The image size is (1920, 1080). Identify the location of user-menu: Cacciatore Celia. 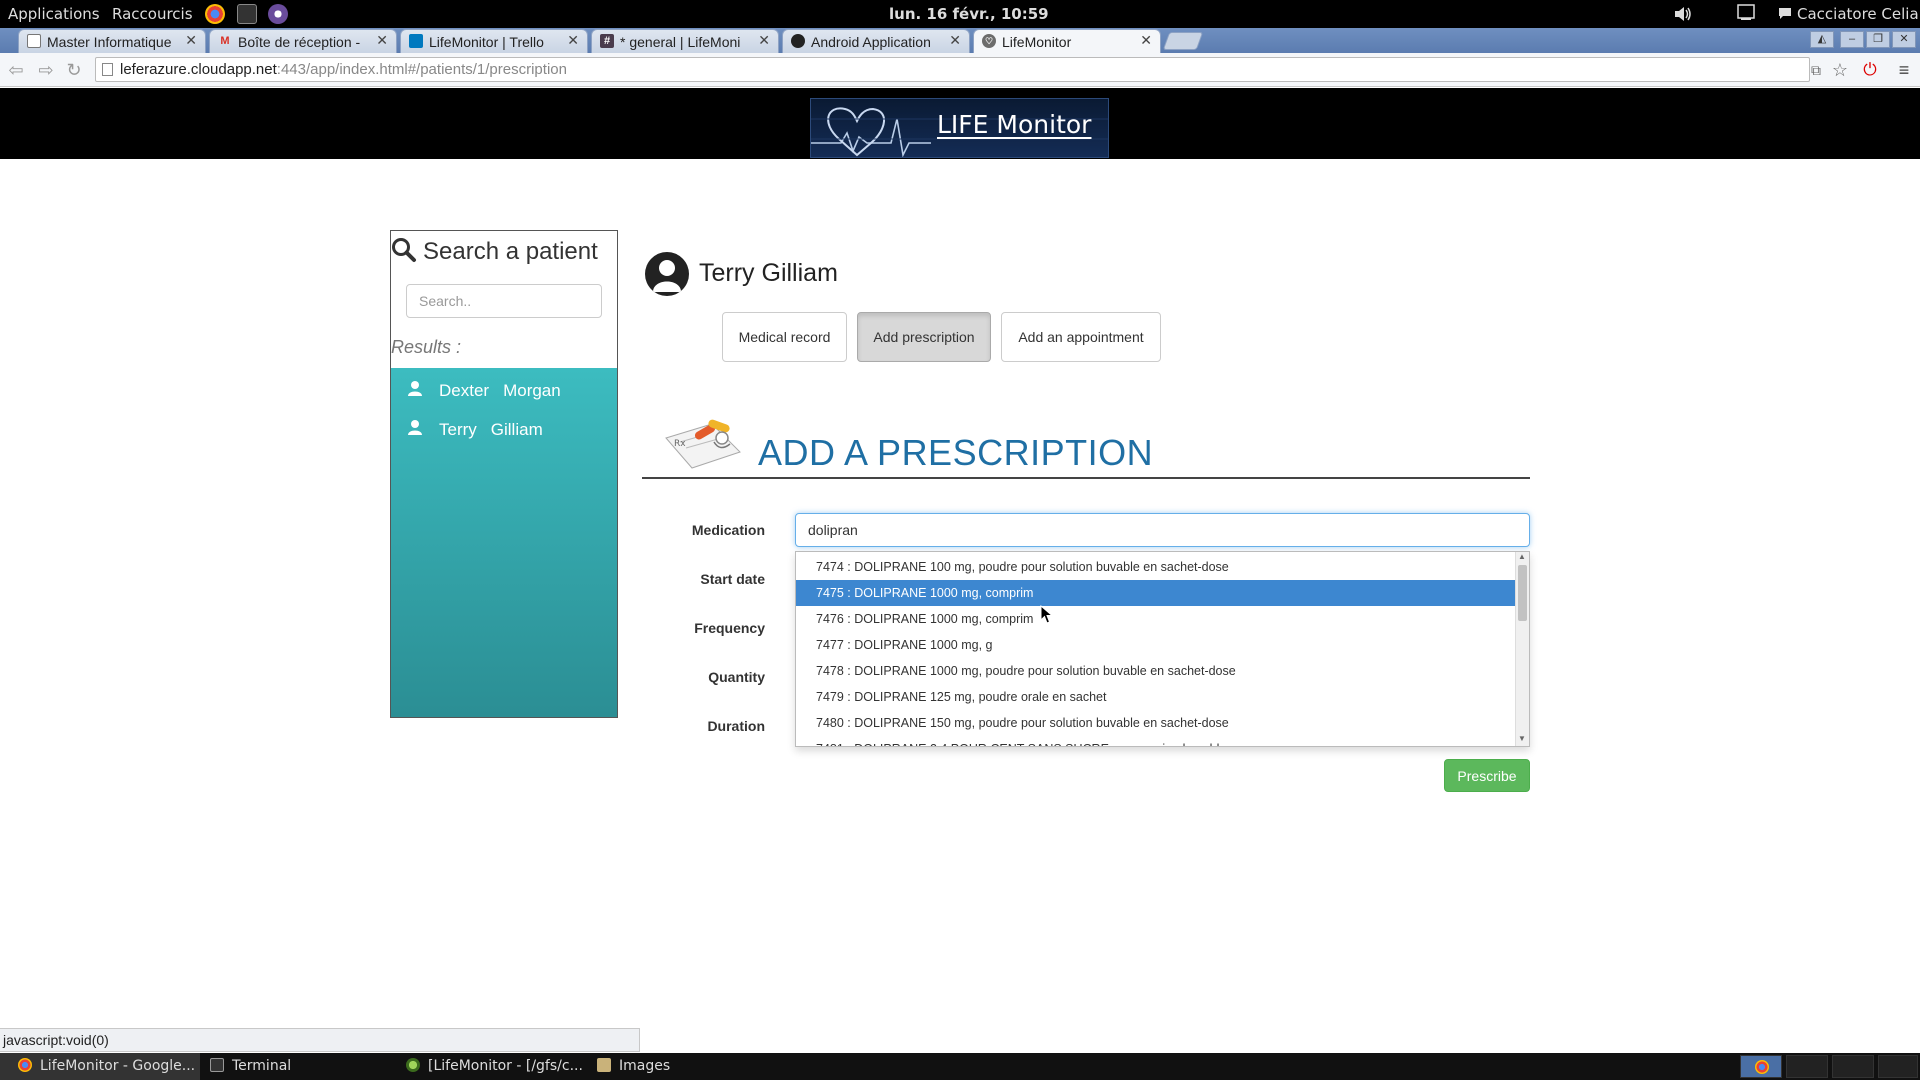
(1858, 14).